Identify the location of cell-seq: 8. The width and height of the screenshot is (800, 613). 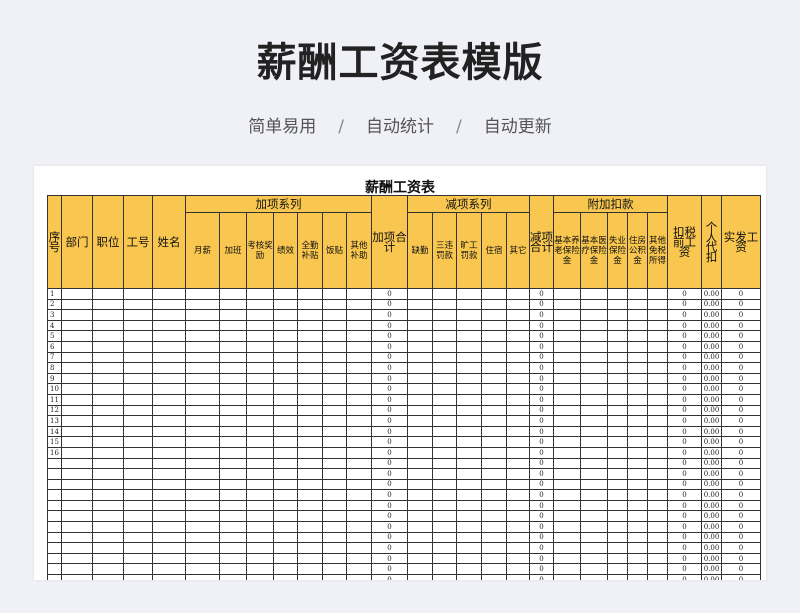
(54, 368).